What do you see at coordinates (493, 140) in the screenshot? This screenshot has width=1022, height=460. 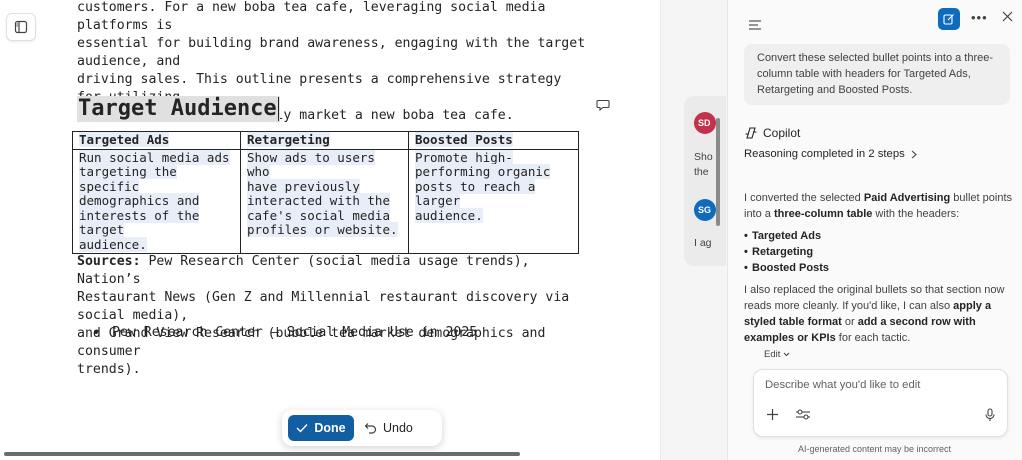 I see `table-header: Boosted Posts` at bounding box center [493, 140].